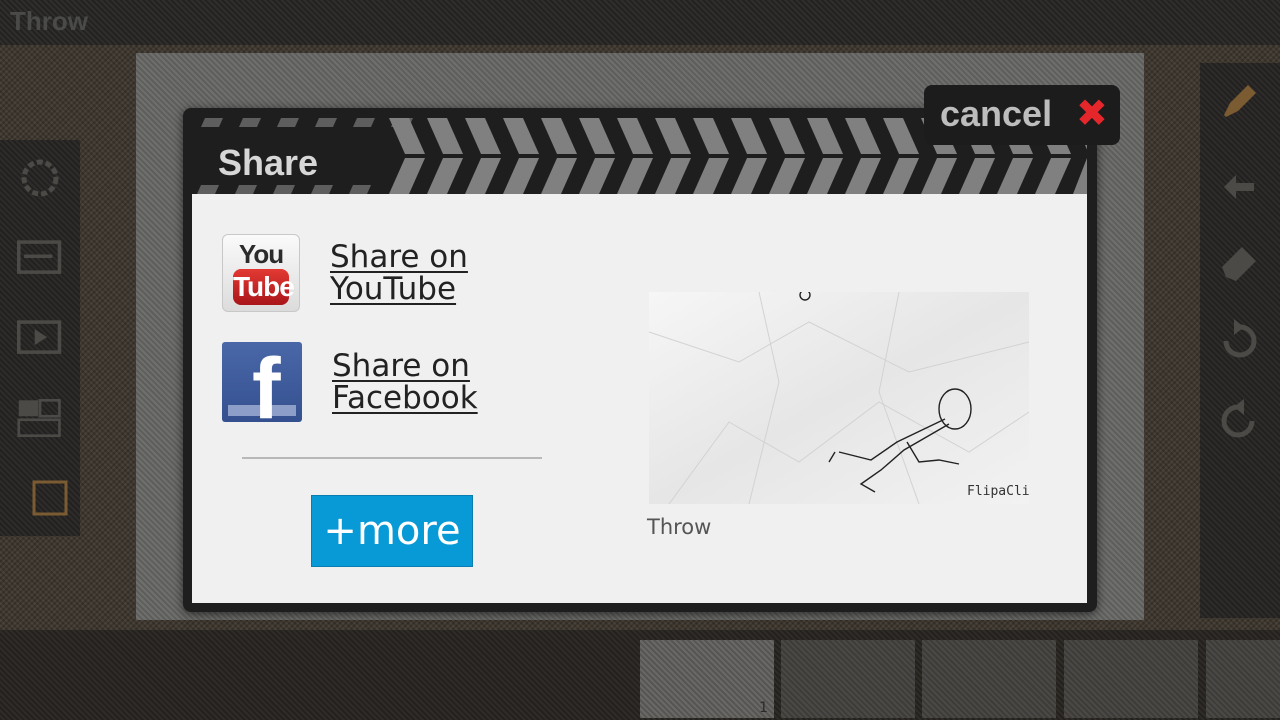  I want to click on hand-icon, so click(1239, 180).